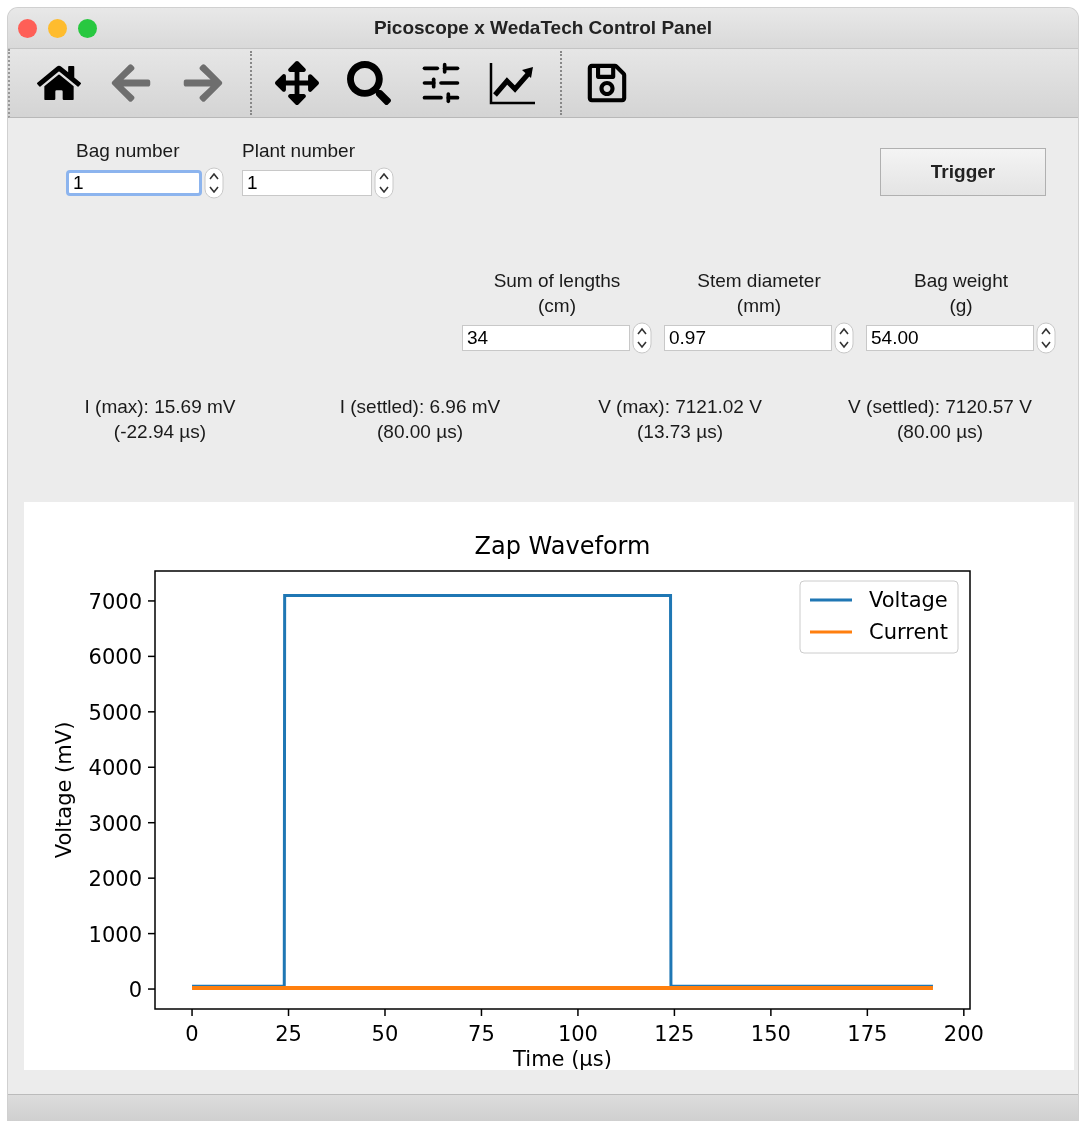  I want to click on reading-time: (13.73 µs), so click(680, 432).